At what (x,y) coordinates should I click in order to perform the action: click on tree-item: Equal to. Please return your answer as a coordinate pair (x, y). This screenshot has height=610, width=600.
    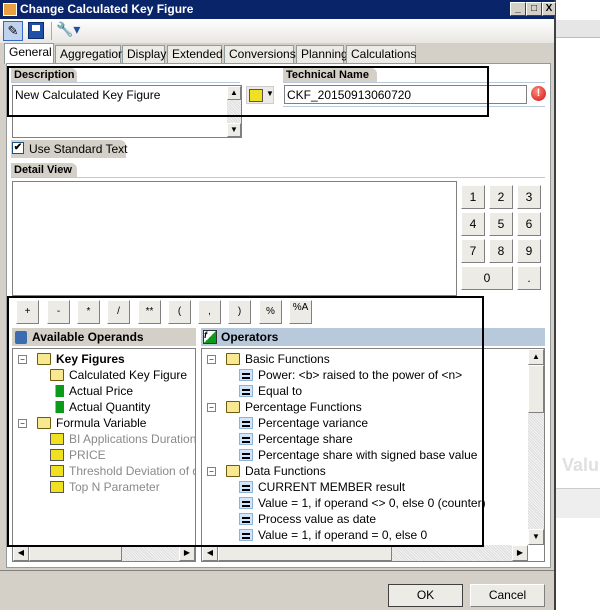
    Looking at the image, I should click on (270, 391).